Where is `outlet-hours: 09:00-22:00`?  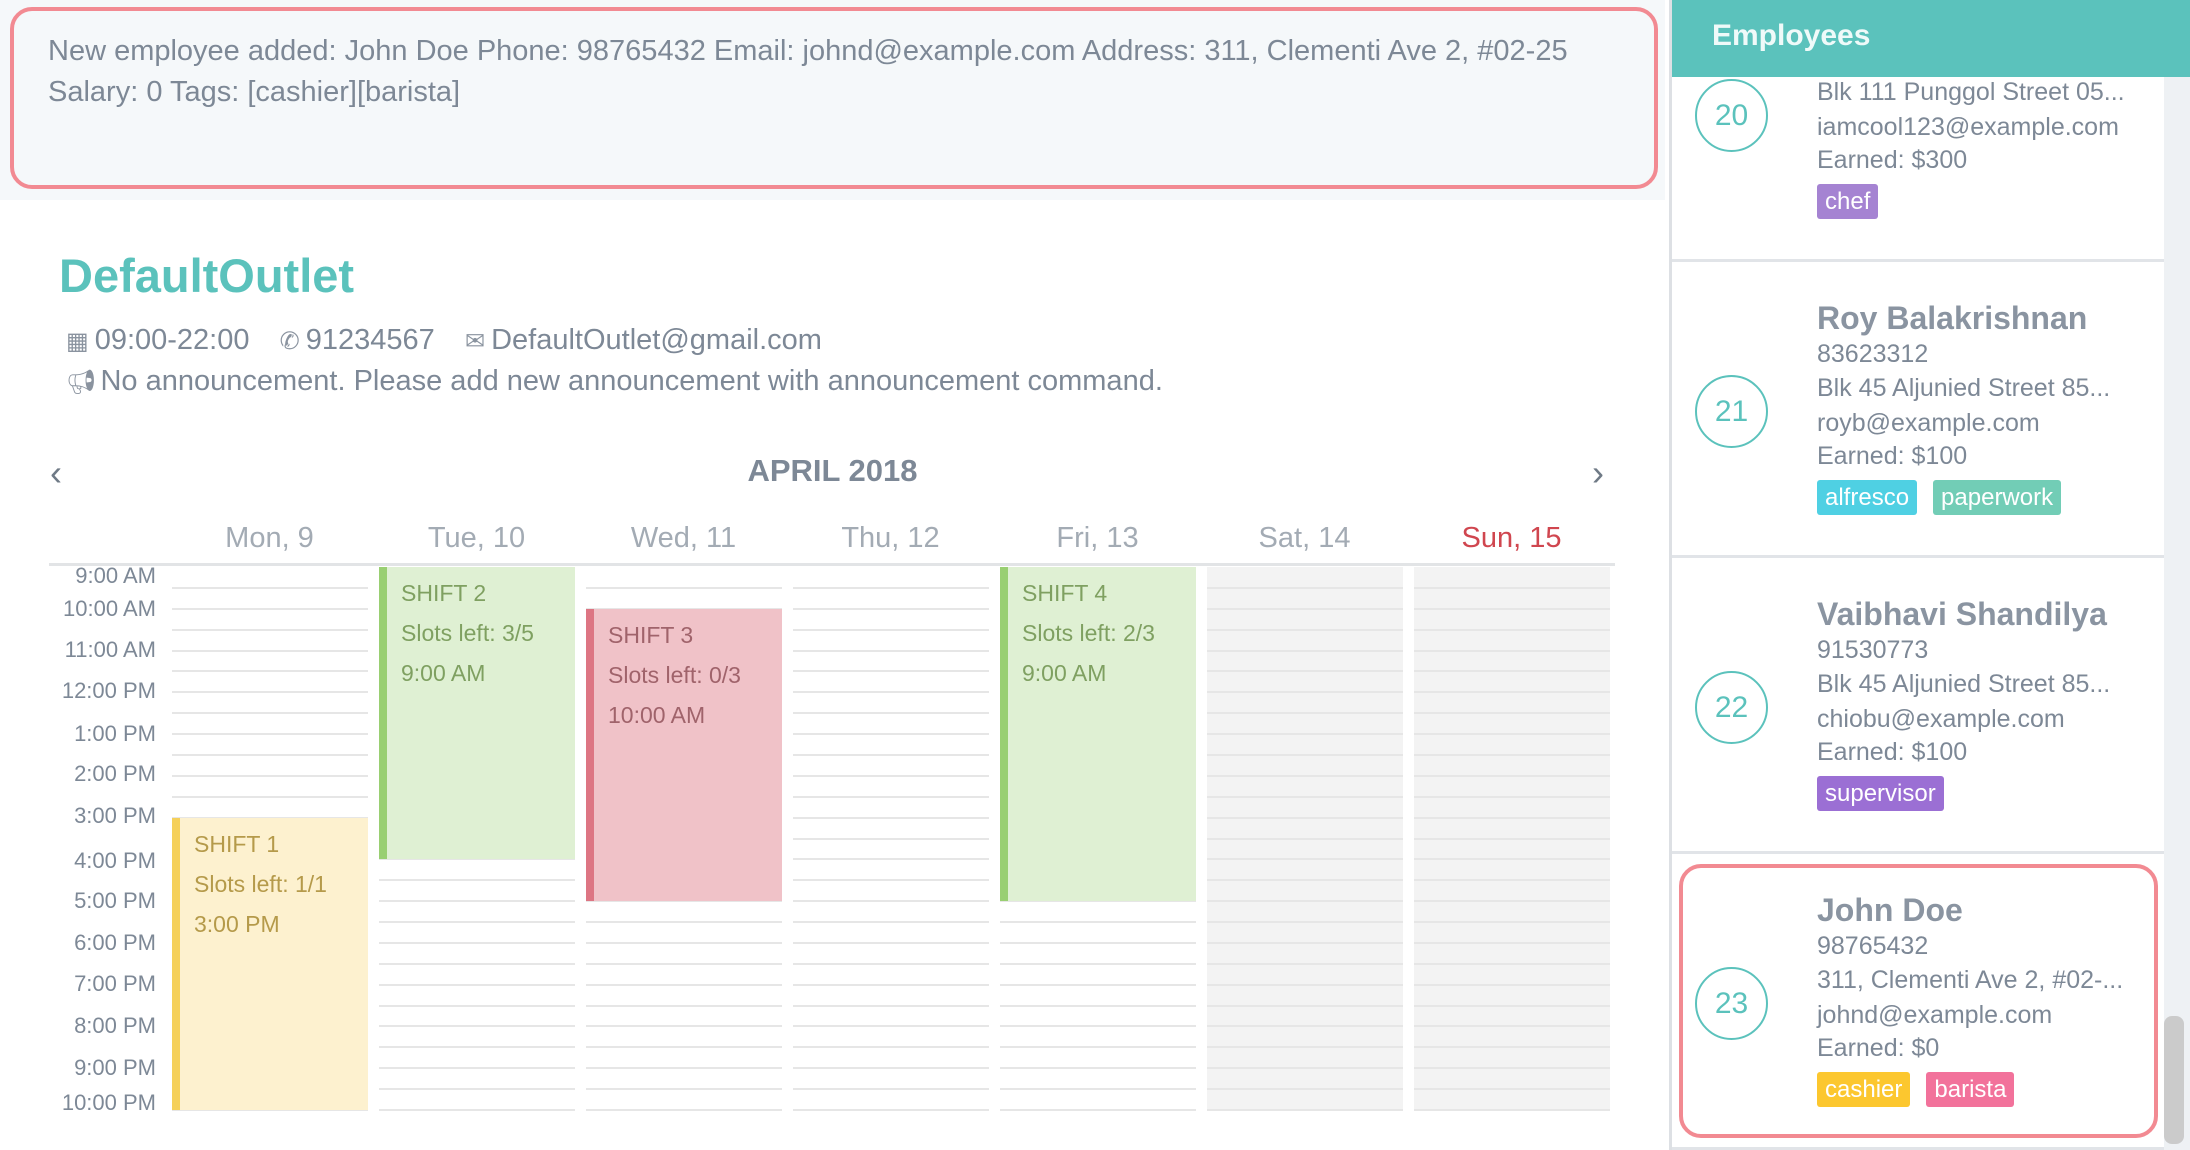
outlet-hours: 09:00-22:00 is located at coordinates (172, 340).